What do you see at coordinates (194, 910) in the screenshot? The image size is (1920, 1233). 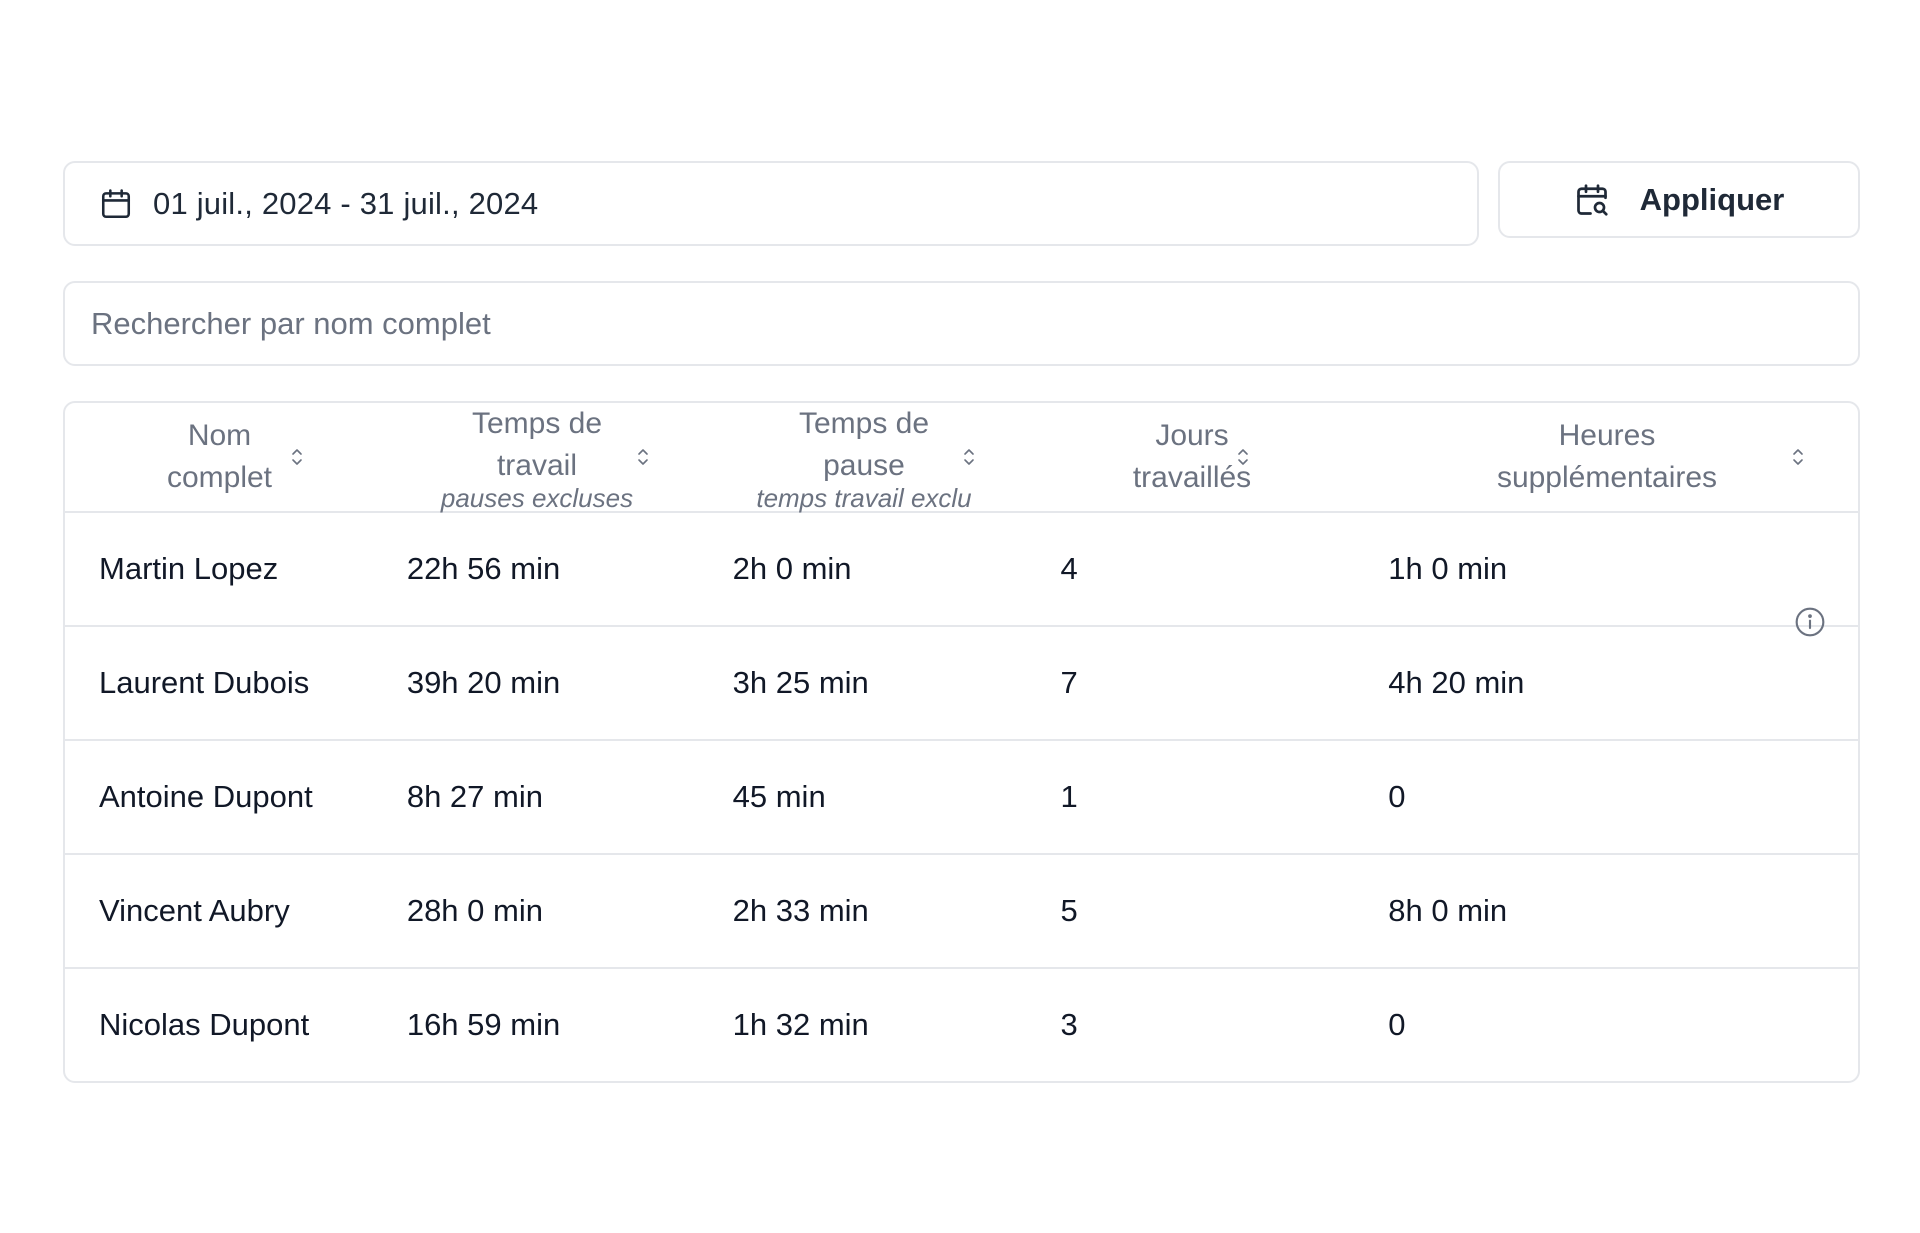 I see `cell-name: Vincent Aubry` at bounding box center [194, 910].